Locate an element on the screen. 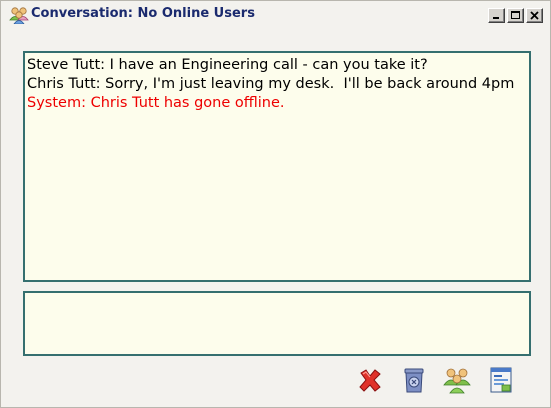 The height and width of the screenshot is (408, 551). close-button is located at coordinates (534, 15).